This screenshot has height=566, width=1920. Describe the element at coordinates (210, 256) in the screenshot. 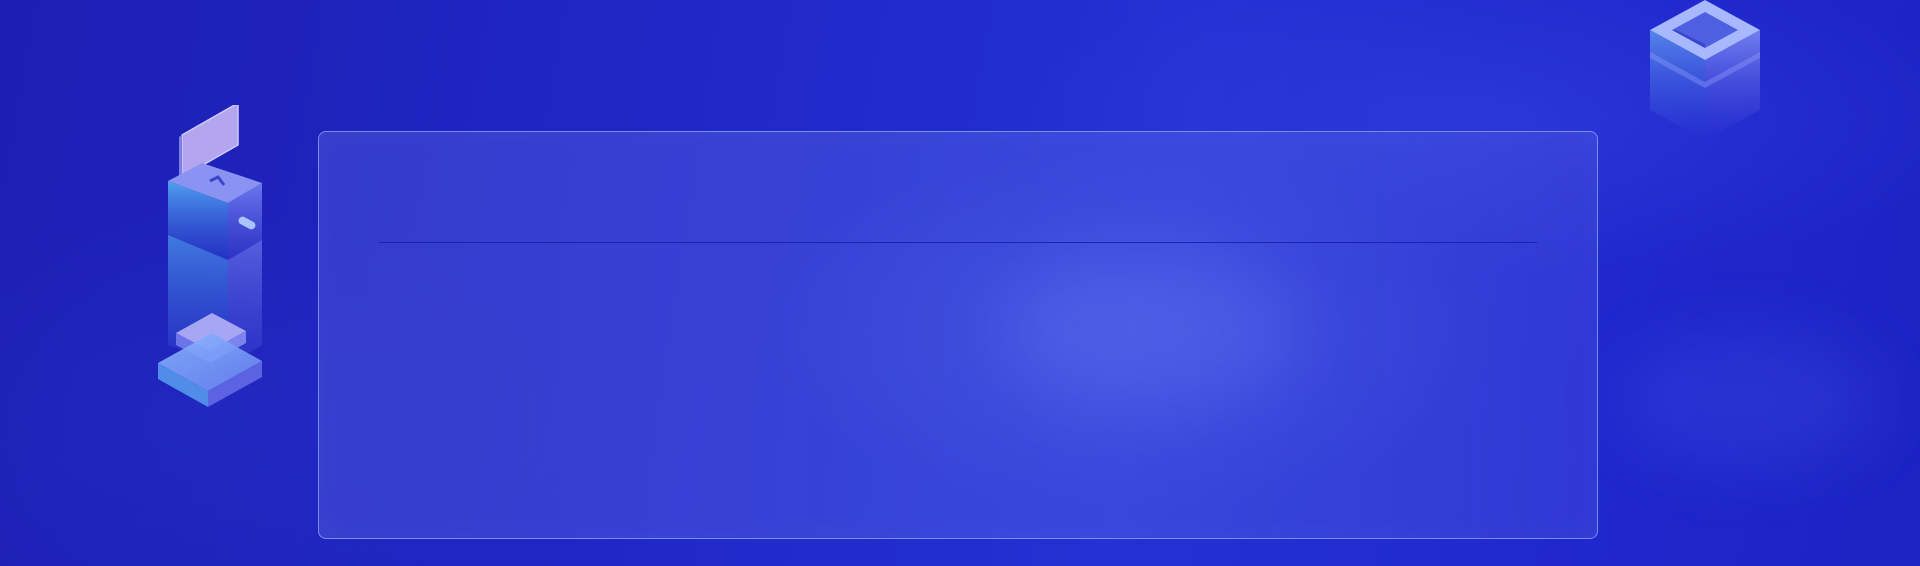

I see `isometric-kiosk-icon` at that location.